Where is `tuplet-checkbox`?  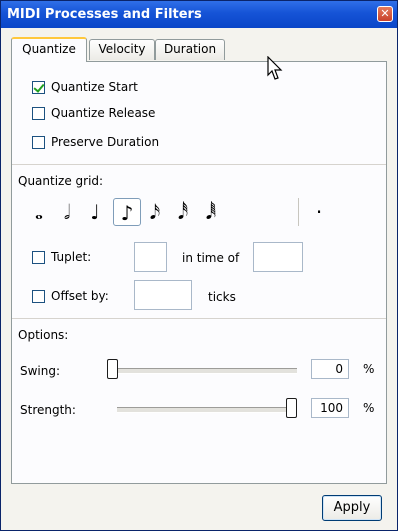
tuplet-checkbox is located at coordinates (38, 257).